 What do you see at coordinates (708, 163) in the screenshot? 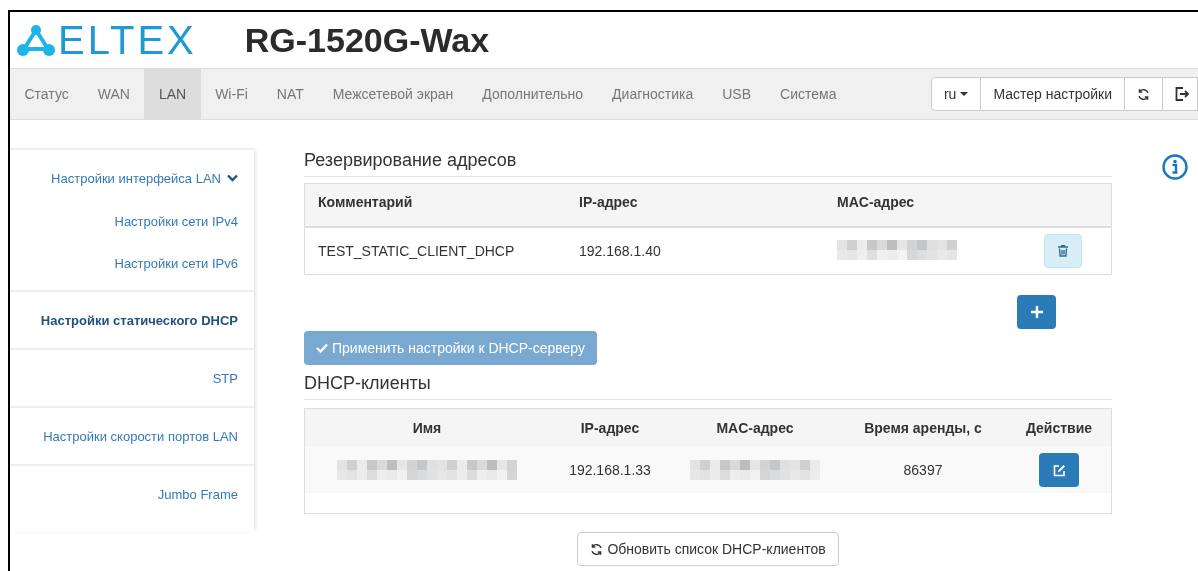
I see `section-title: Резервирование адресов` at bounding box center [708, 163].